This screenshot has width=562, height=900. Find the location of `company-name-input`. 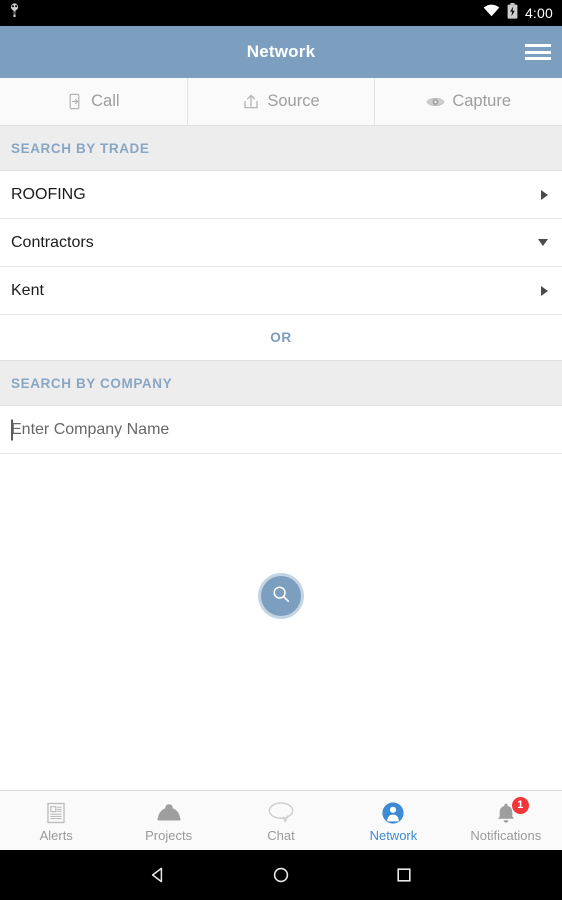

company-name-input is located at coordinates (281, 429).